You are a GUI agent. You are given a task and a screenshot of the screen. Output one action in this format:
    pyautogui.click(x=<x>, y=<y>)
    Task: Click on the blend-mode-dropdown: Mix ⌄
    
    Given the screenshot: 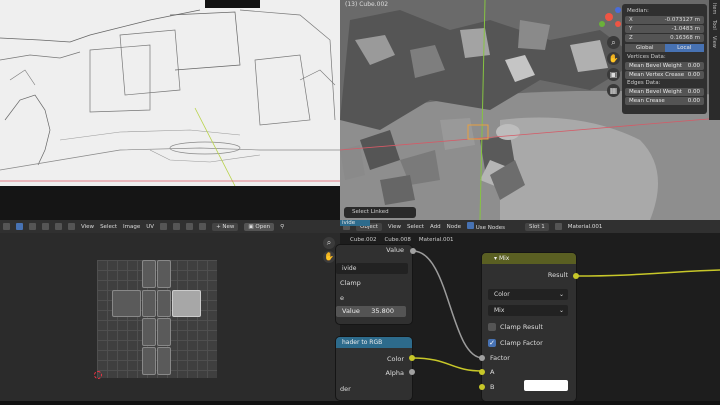 What is the action you would take?
    pyautogui.click(x=528, y=310)
    